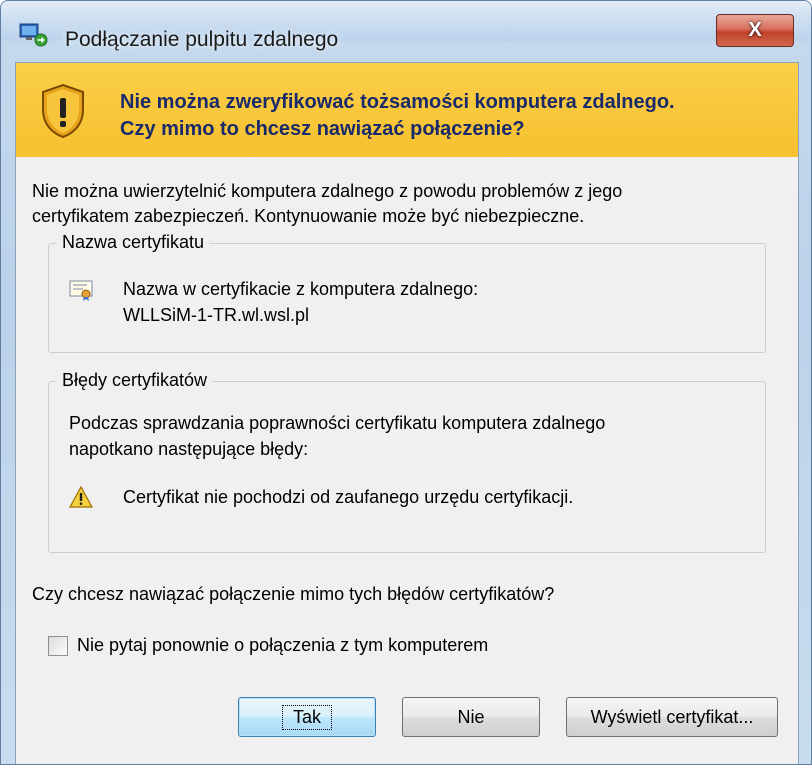 This screenshot has height=765, width=812. I want to click on dont-ask-again-checkbox, so click(58, 645).